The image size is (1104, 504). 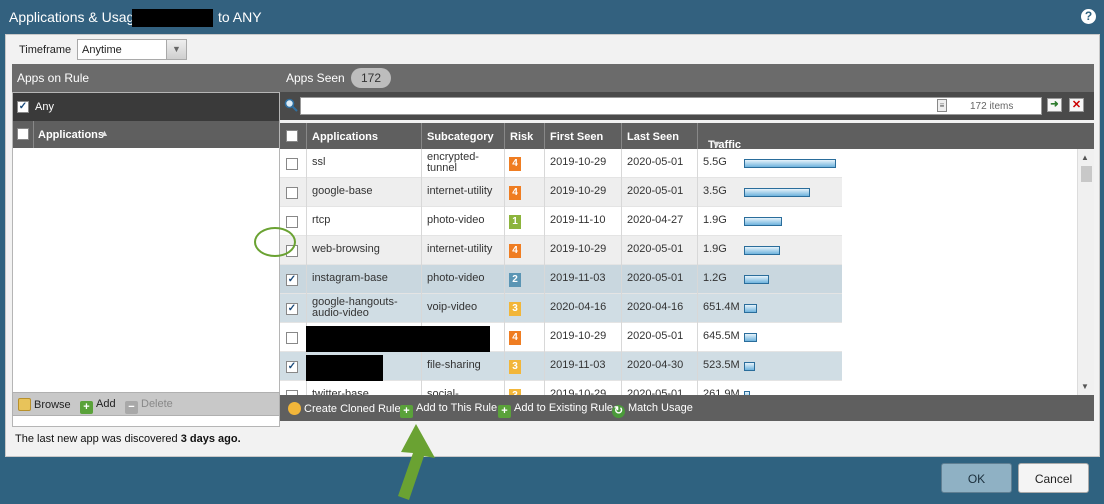 What do you see at coordinates (1085, 386) in the screenshot?
I see `scroll-down-icon: ▼` at bounding box center [1085, 386].